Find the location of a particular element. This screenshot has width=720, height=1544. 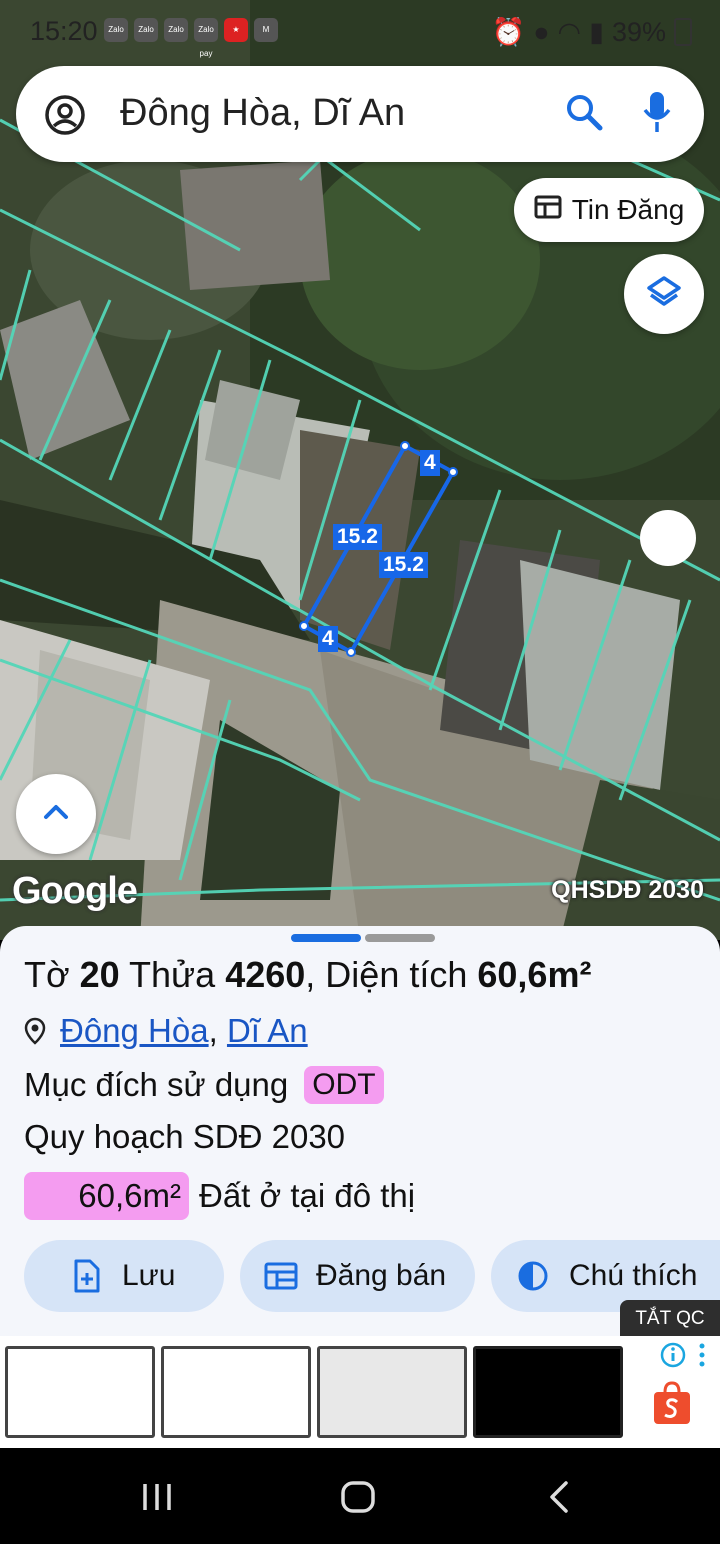

post-sale-label: Đăng bán is located at coordinates (381, 1275).